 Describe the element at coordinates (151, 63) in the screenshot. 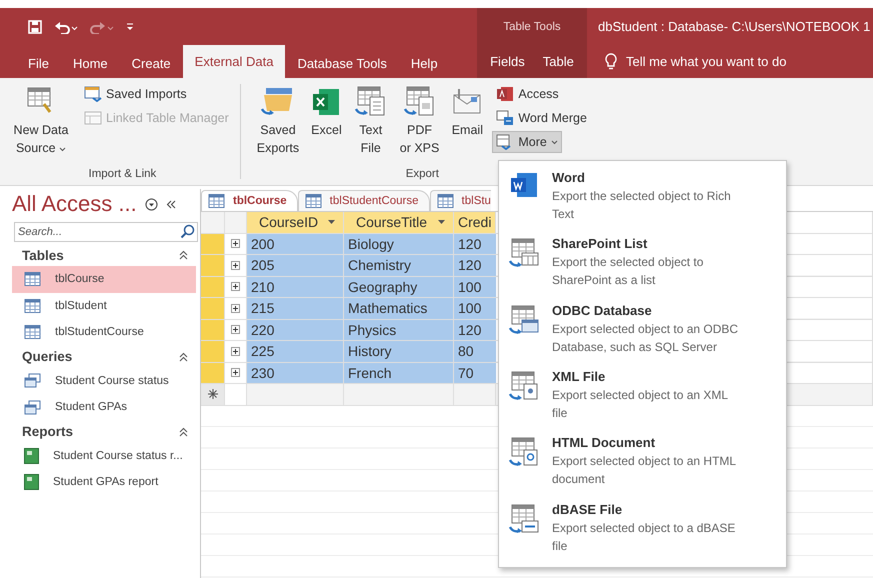

I see `ribbon-tab: Create` at that location.